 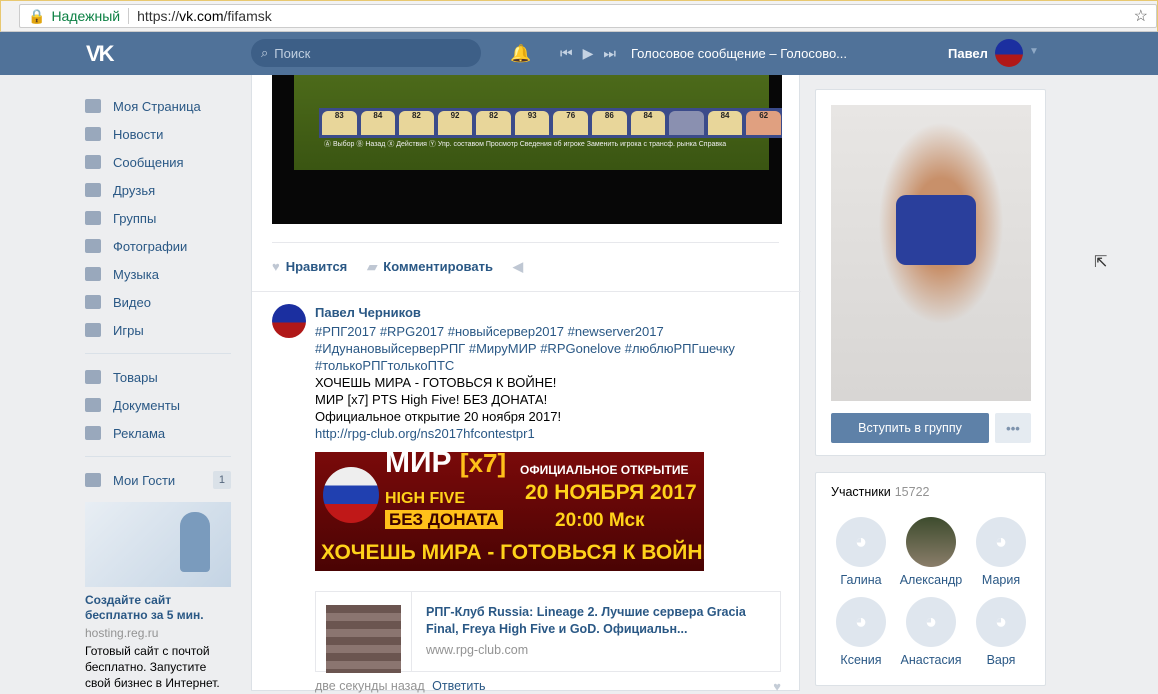 I want to click on sidebar-item-messages: Сообщения, so click(x=158, y=162).